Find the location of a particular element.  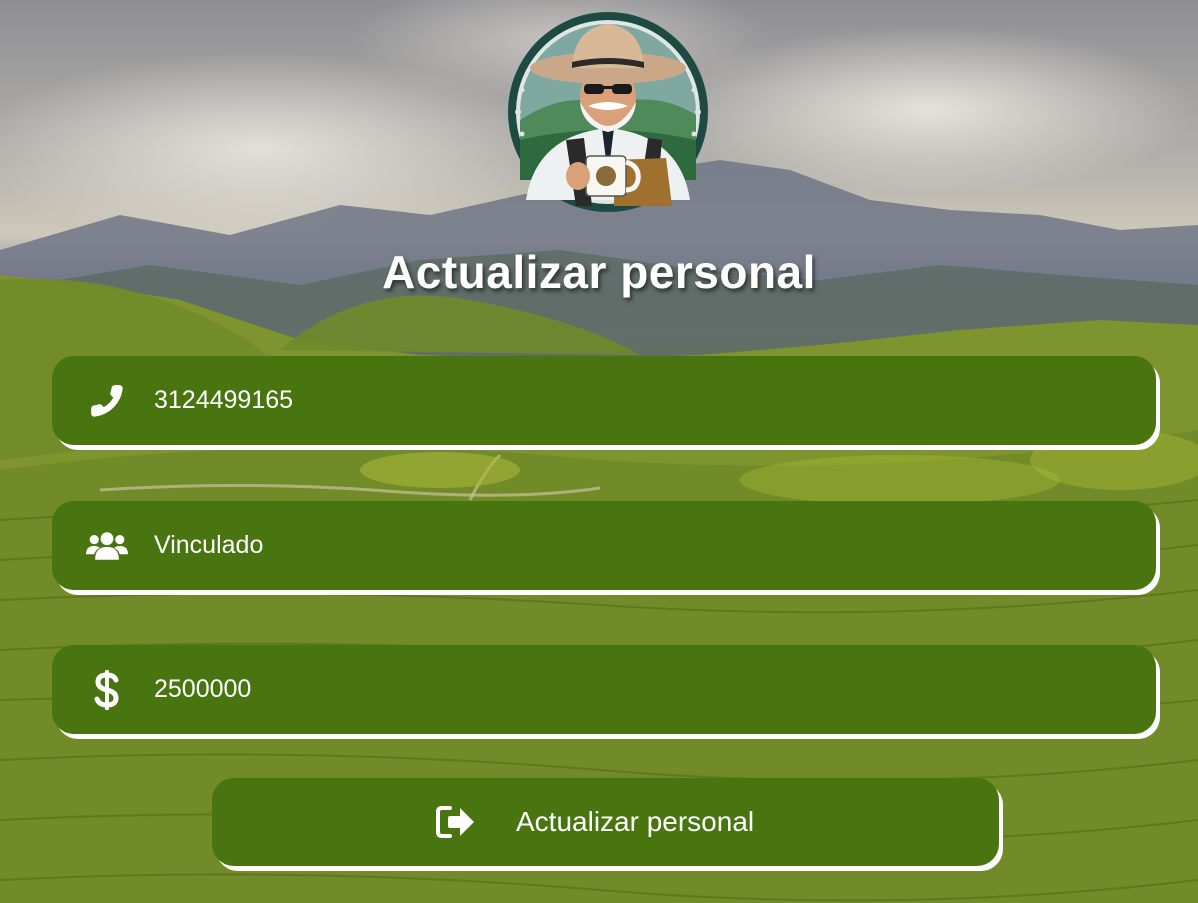

salary-field is located at coordinates (604, 689).